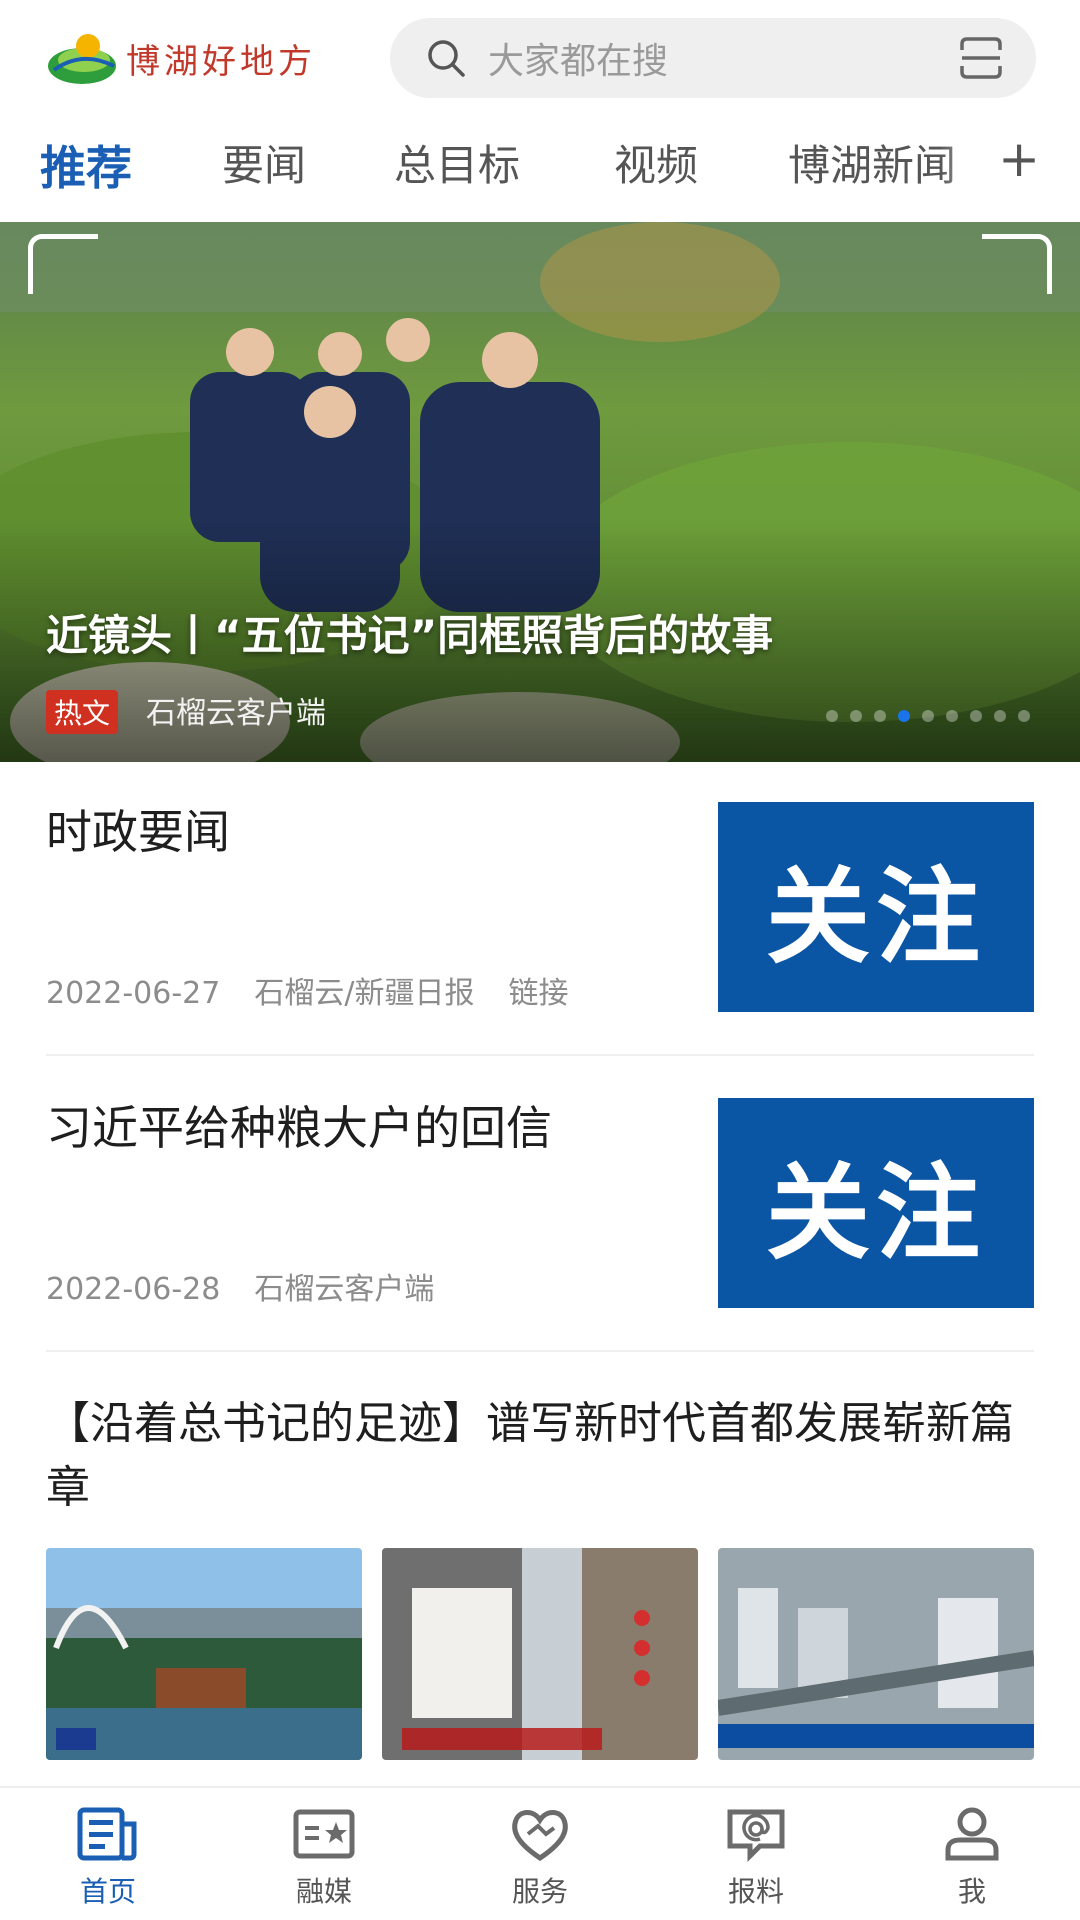 This screenshot has width=1080, height=1920. I want to click on heart-icon, so click(540, 1836).